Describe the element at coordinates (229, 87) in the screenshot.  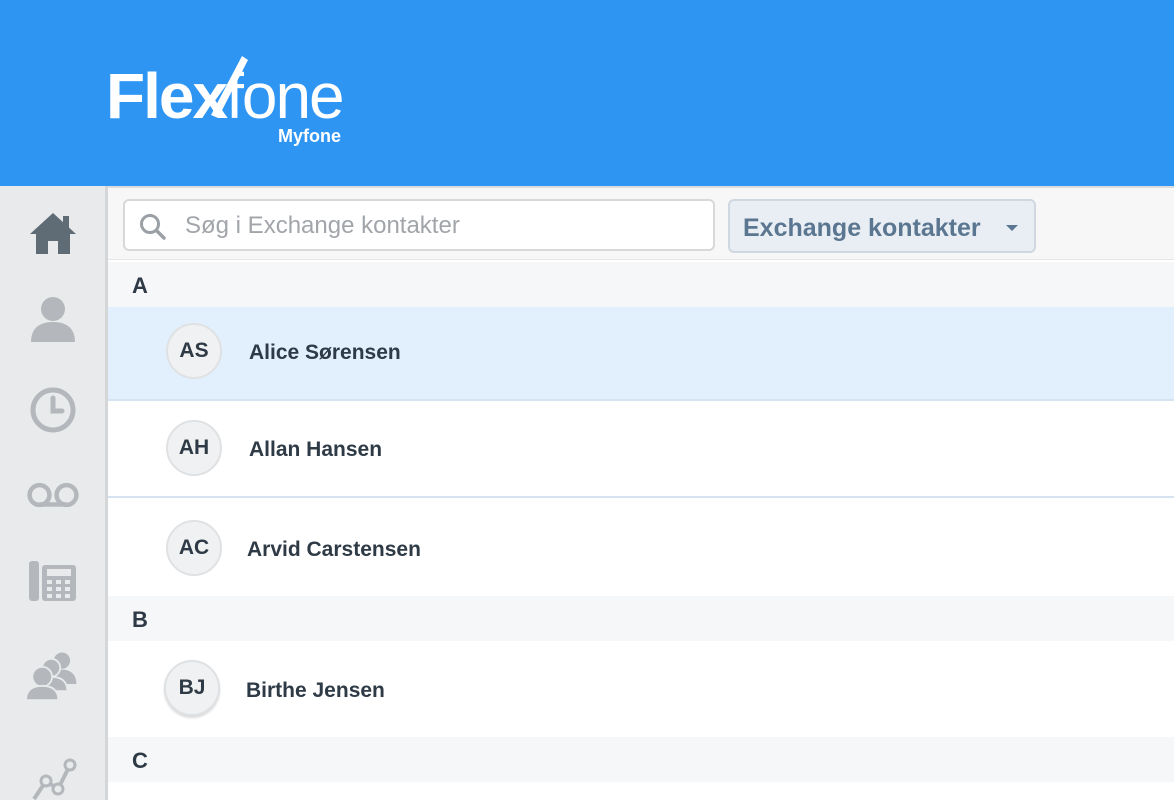
I see `logo-check-icon` at that location.